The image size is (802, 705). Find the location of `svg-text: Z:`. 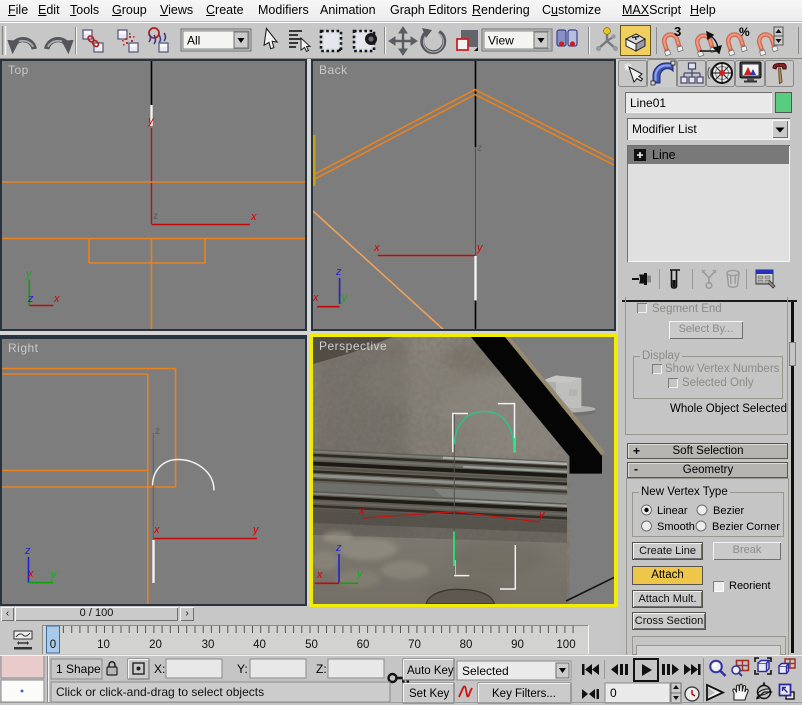

svg-text: Z: is located at coordinates (321, 669).